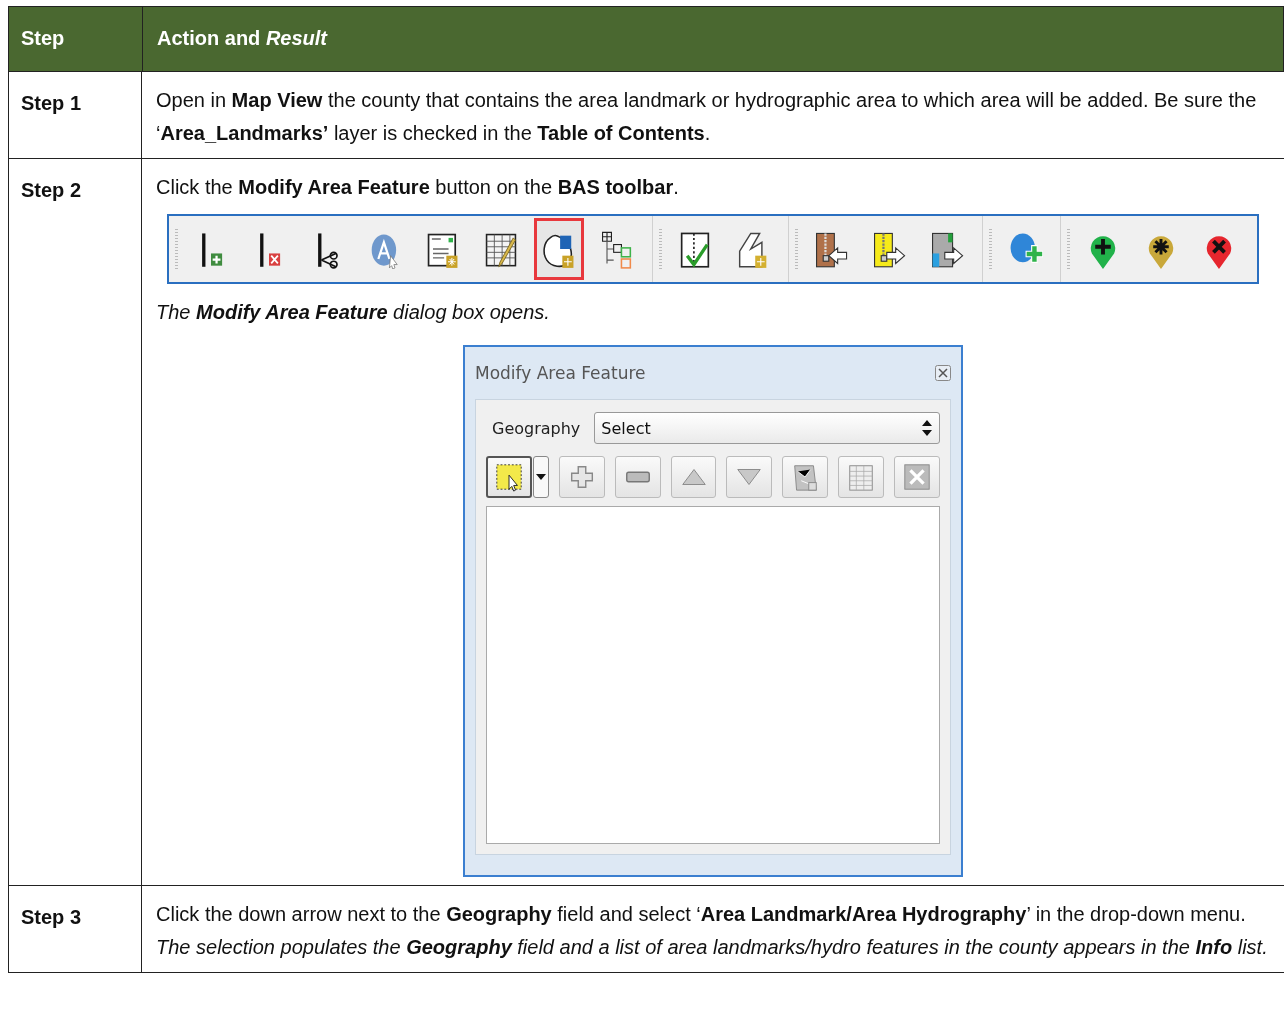 Image resolution: width=1284 pixels, height=1030 pixels. I want to click on close-icon, so click(943, 373).